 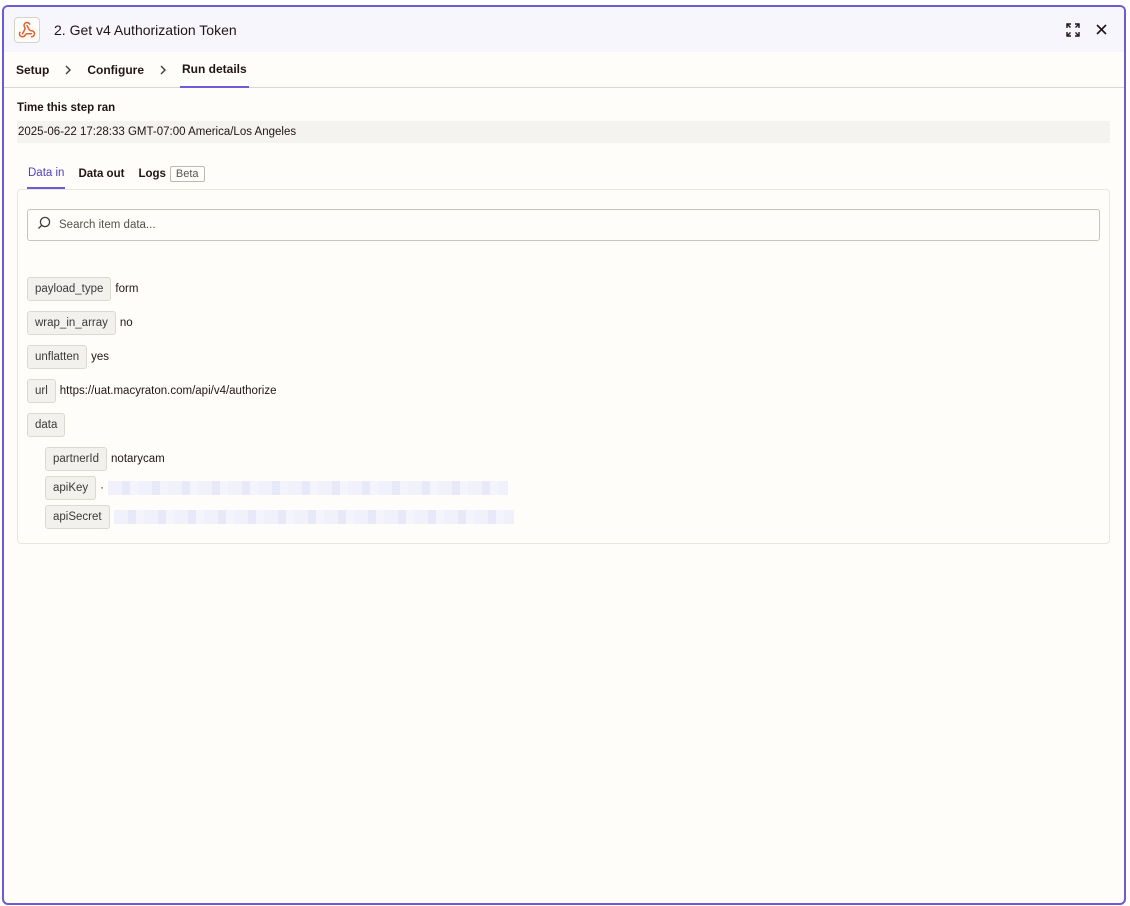 What do you see at coordinates (102, 488) in the screenshot?
I see `field-value: ·` at bounding box center [102, 488].